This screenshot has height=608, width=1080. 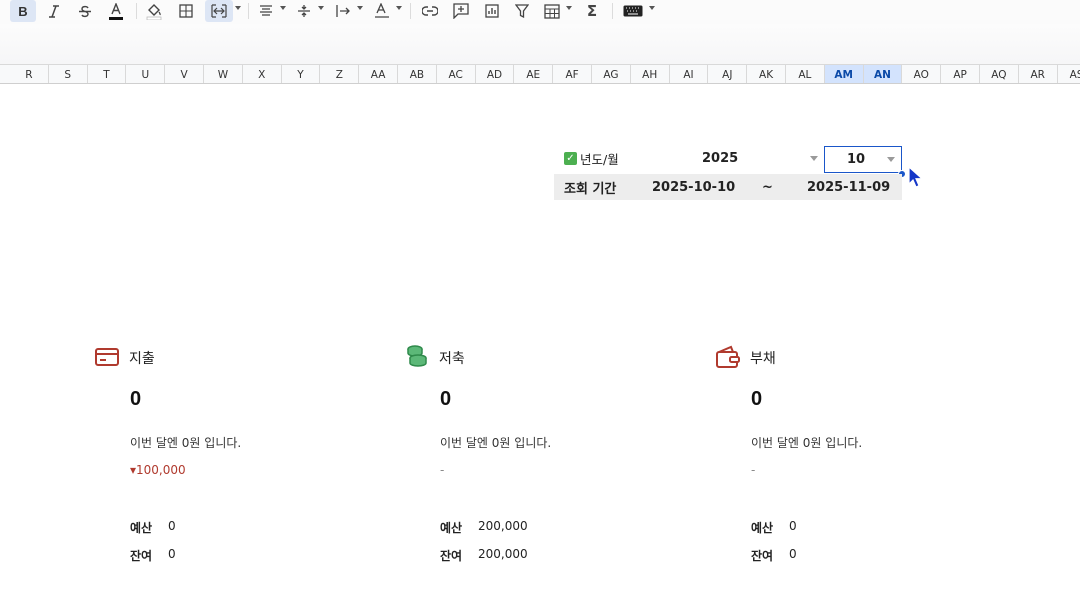 What do you see at coordinates (141, 556) in the screenshot?
I see `card-remaining-label: 잔여` at bounding box center [141, 556].